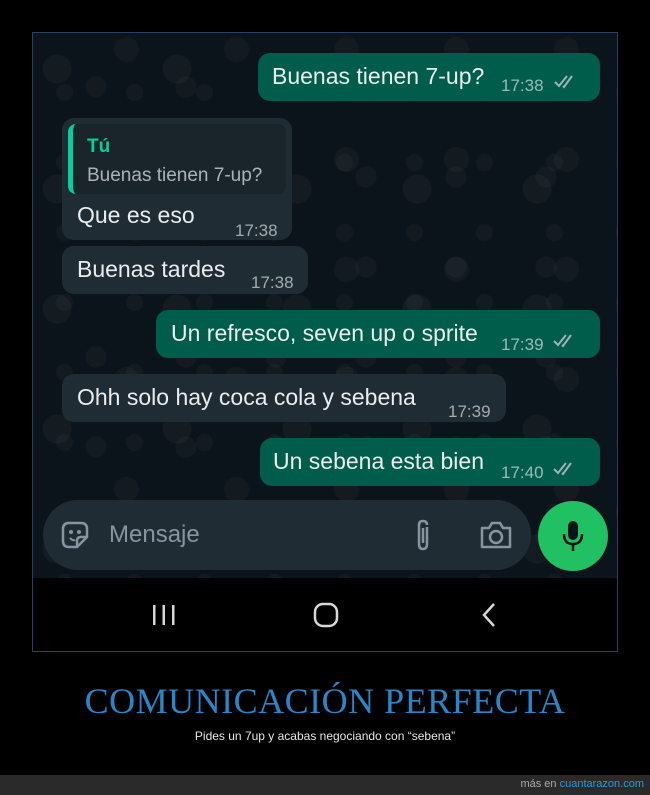 The width and height of the screenshot is (650, 795). Describe the element at coordinates (164, 615) in the screenshot. I see `recent-apps-icon` at that location.